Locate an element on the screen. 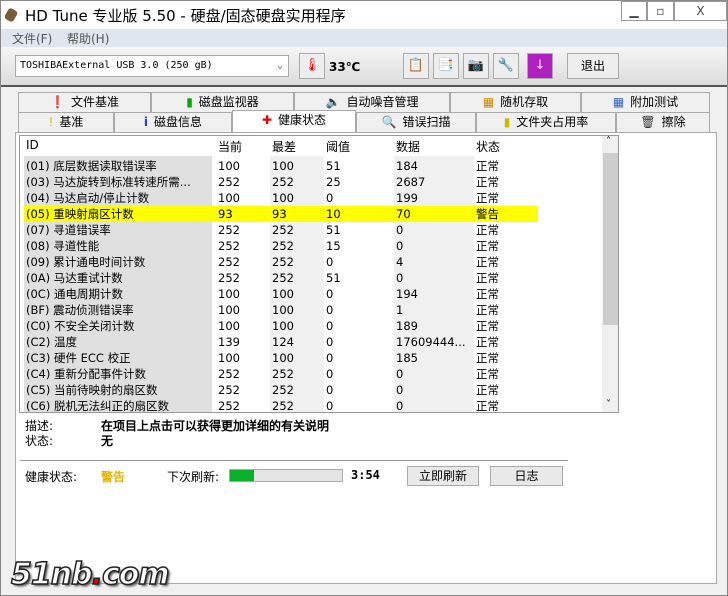 The width and height of the screenshot is (728, 596). table-cell: 189 is located at coordinates (407, 326).